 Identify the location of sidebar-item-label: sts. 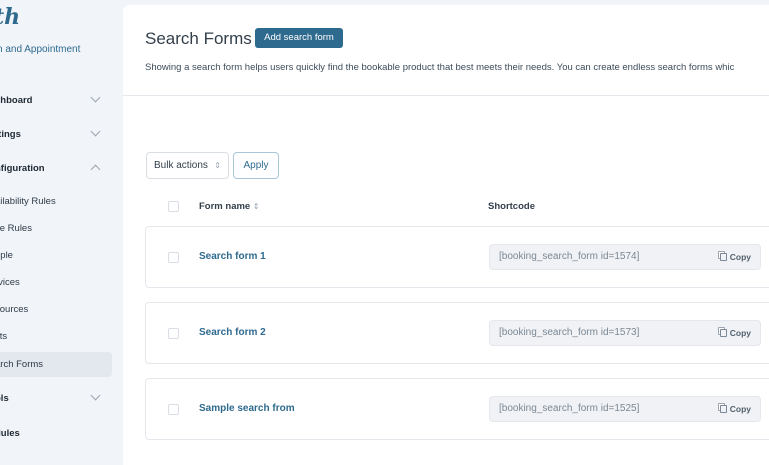
(4, 336).